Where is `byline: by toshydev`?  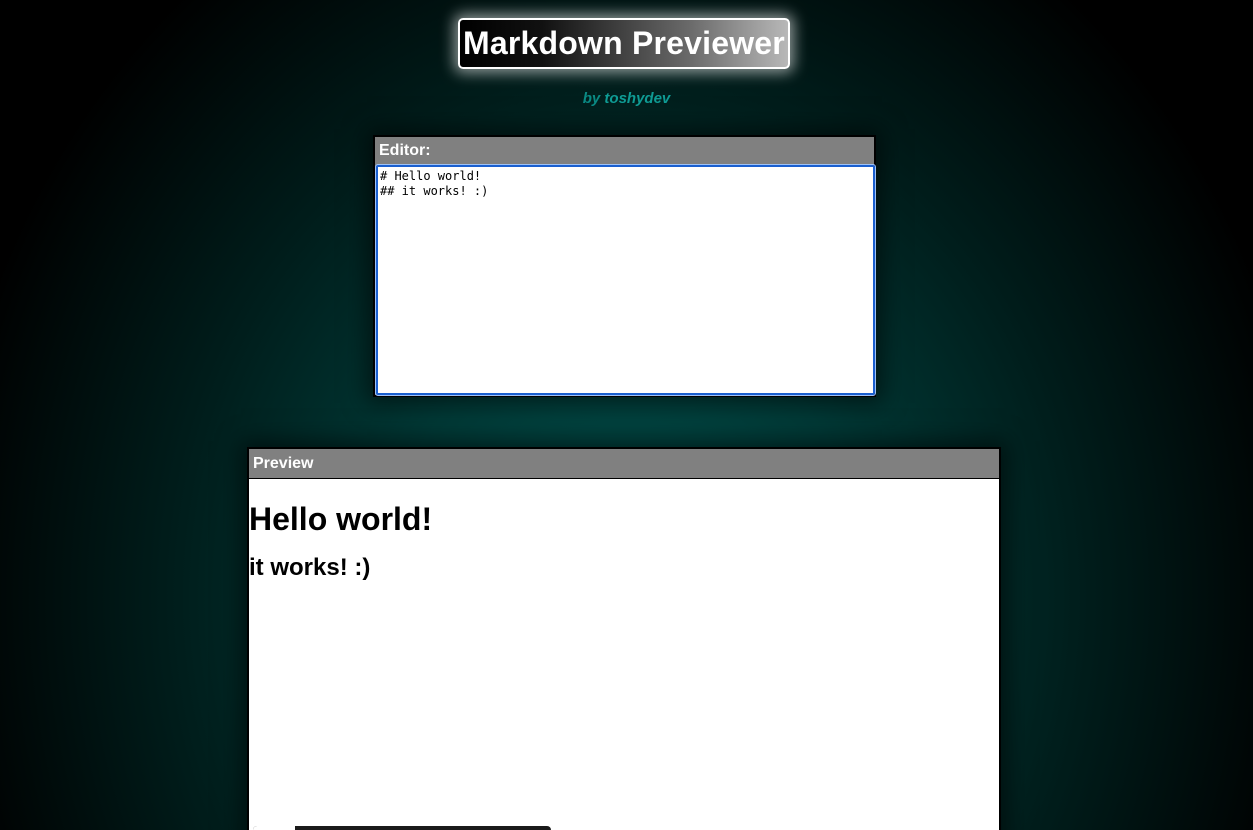
byline: by toshydev is located at coordinates (626, 98).